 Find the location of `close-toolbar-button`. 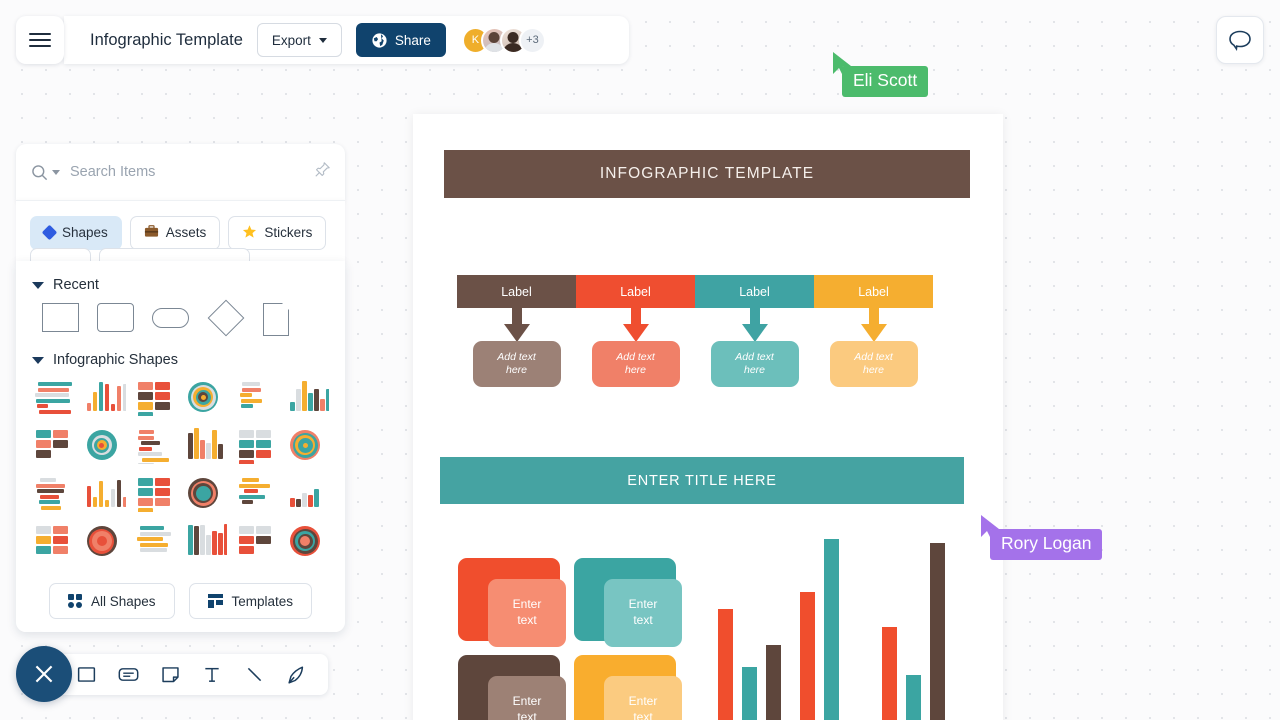

close-toolbar-button is located at coordinates (44, 674).